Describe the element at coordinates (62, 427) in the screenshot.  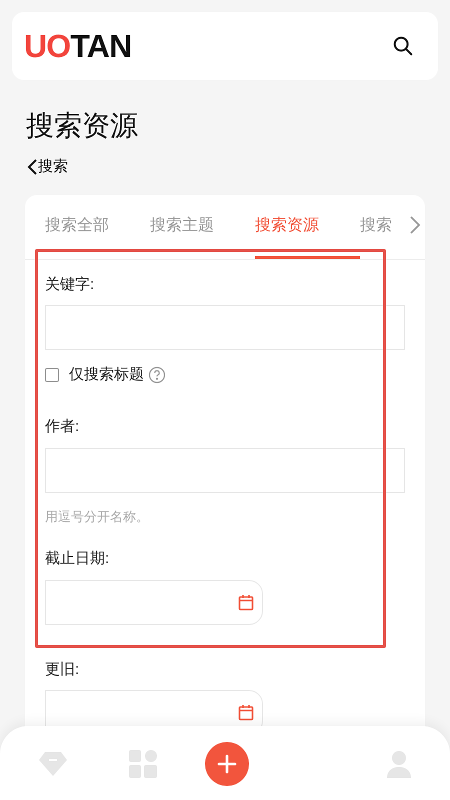
I see `field-label: 作者:` at that location.